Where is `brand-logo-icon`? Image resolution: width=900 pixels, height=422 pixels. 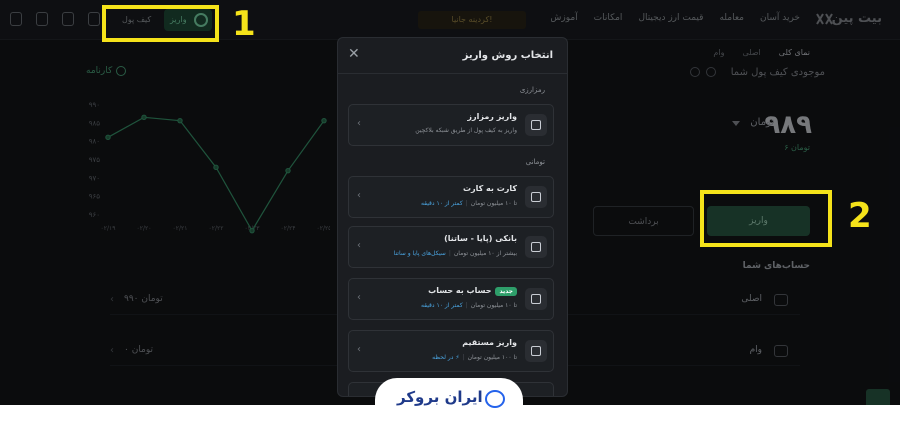 brand-logo-icon is located at coordinates (495, 399).